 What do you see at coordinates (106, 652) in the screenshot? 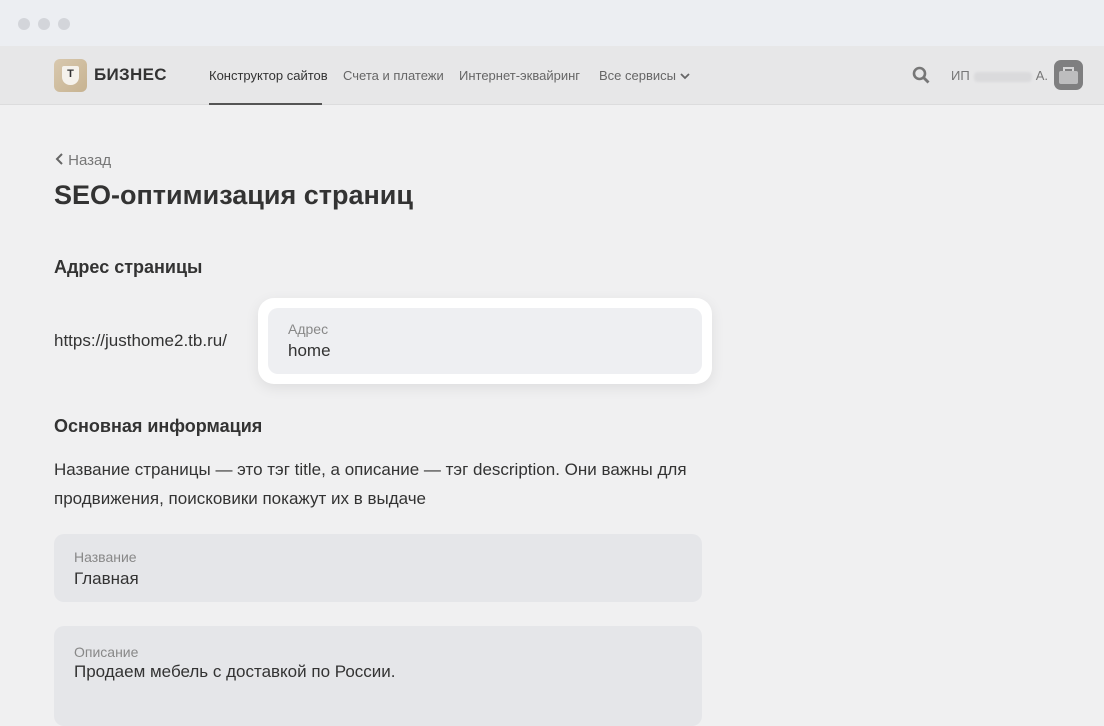
I see `page-description-label: Описание` at bounding box center [106, 652].